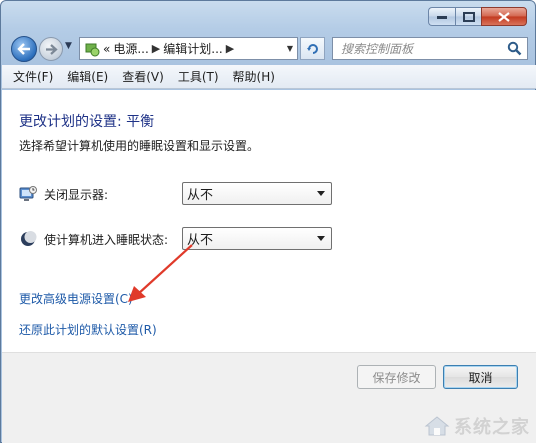 This screenshot has width=536, height=443. What do you see at coordinates (143, 76) in the screenshot?
I see `menu-view: 查看(V)` at bounding box center [143, 76].